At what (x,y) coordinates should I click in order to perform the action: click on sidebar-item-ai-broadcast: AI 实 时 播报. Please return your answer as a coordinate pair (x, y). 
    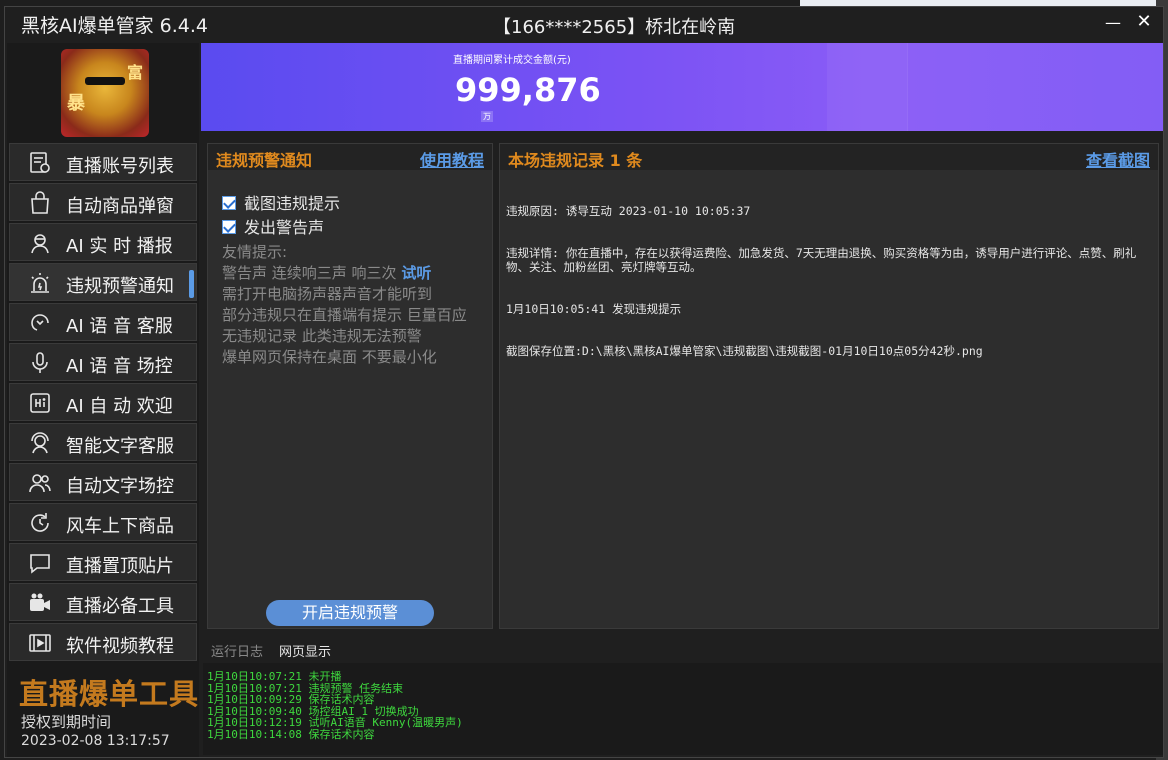
    Looking at the image, I should click on (103, 242).